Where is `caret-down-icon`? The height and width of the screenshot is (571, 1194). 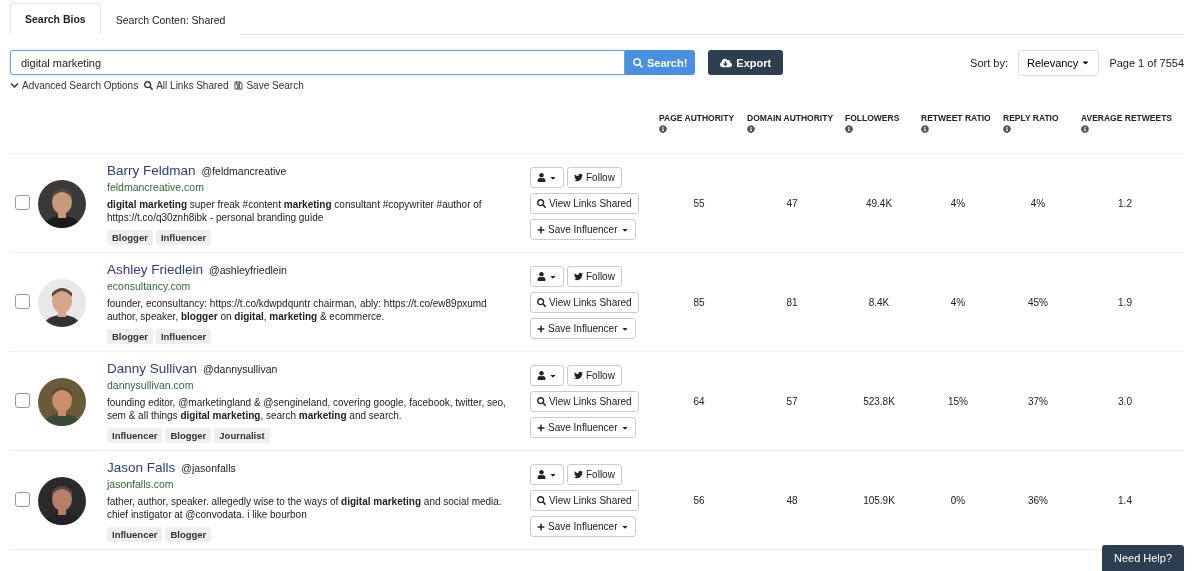
caret-down-icon is located at coordinates (1086, 62).